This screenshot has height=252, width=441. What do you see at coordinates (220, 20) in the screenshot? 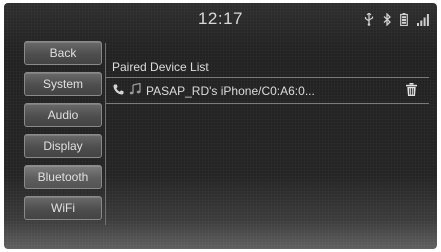
I see `status-bar: 12:17` at bounding box center [220, 20].